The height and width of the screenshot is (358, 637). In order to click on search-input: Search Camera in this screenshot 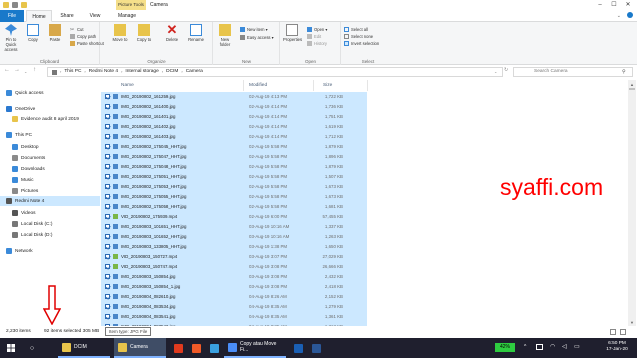, I will do `click(573, 72)`.